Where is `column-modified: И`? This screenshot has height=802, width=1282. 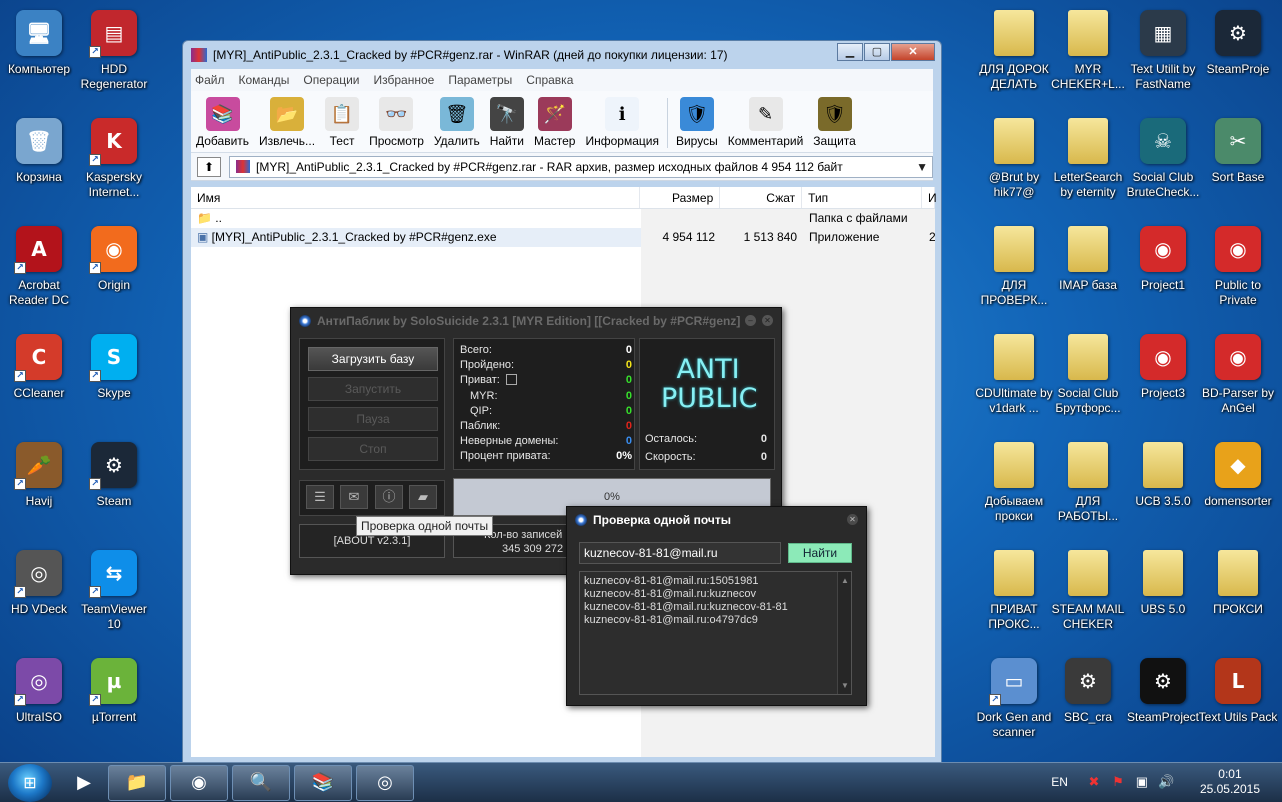 column-modified: И is located at coordinates (929, 197).